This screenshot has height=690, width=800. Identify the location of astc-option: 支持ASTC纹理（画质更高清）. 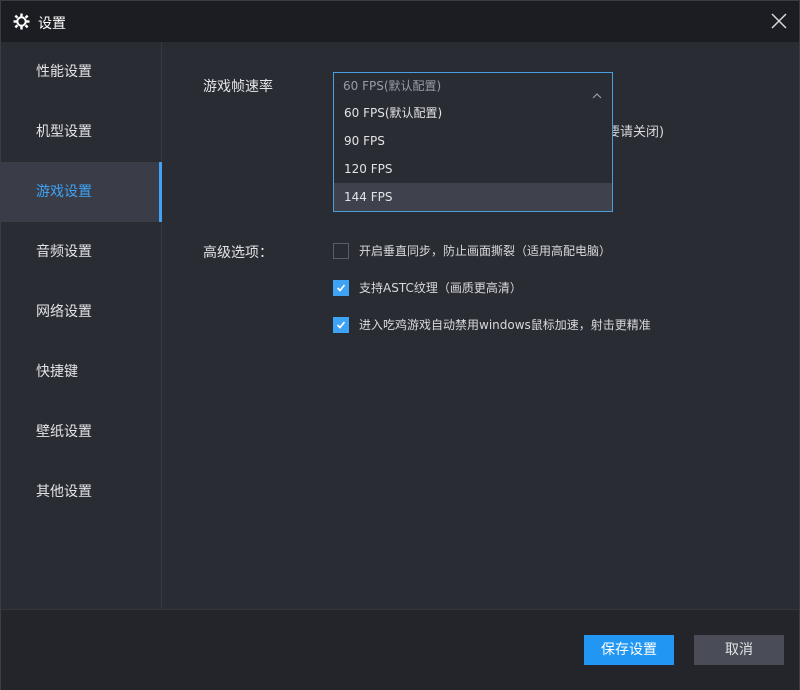
(427, 287).